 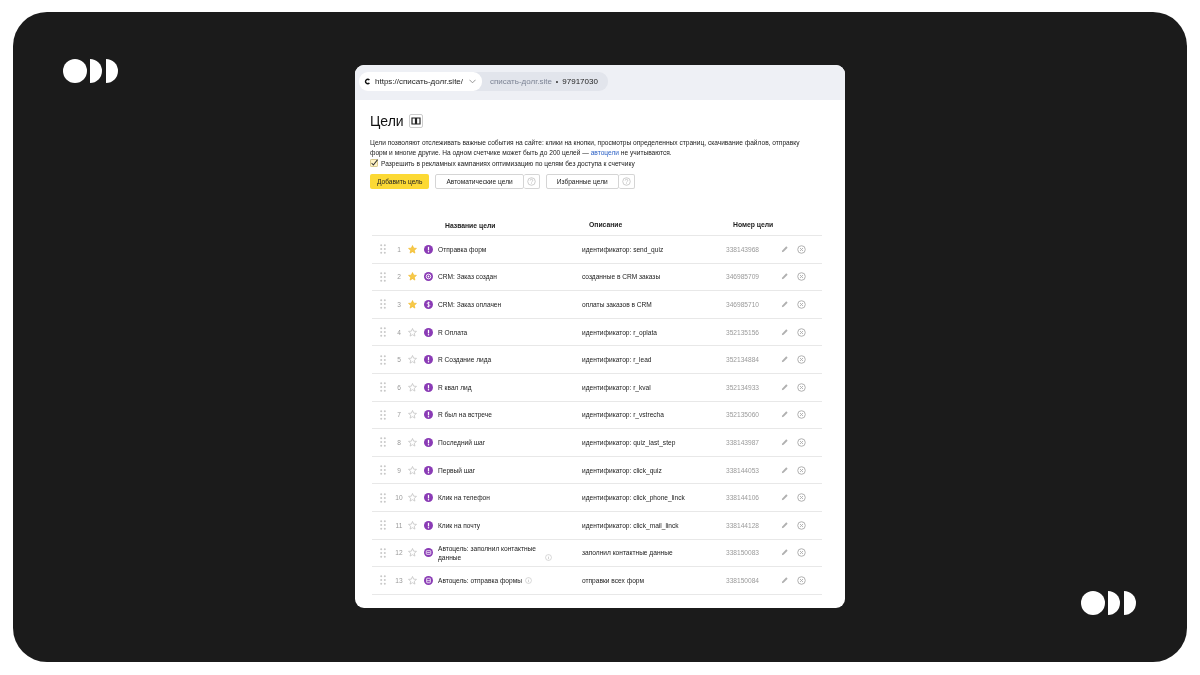 I want to click on chevron-down-icon, so click(x=473, y=81).